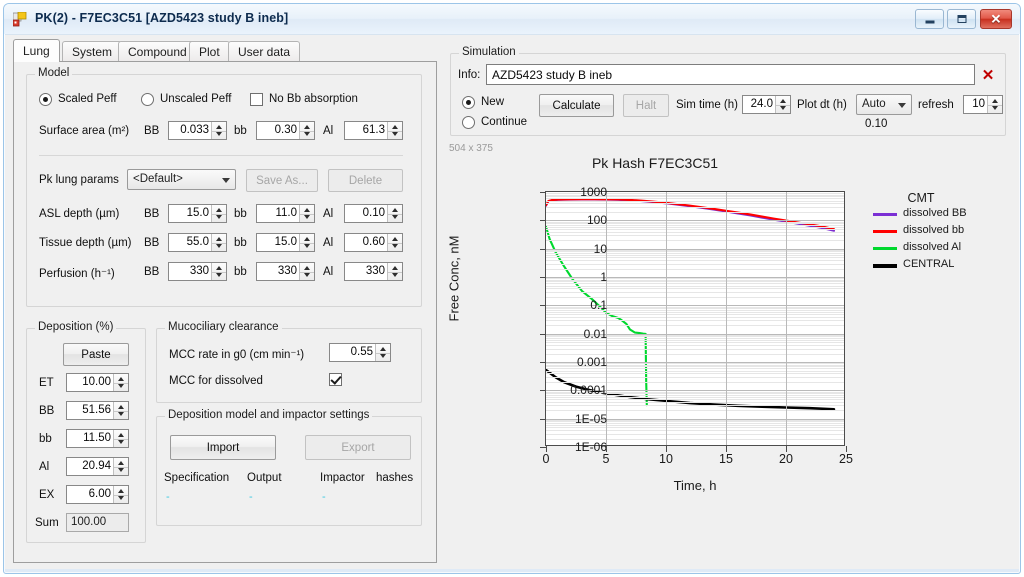  I want to click on link-output-hash: -, so click(251, 497).